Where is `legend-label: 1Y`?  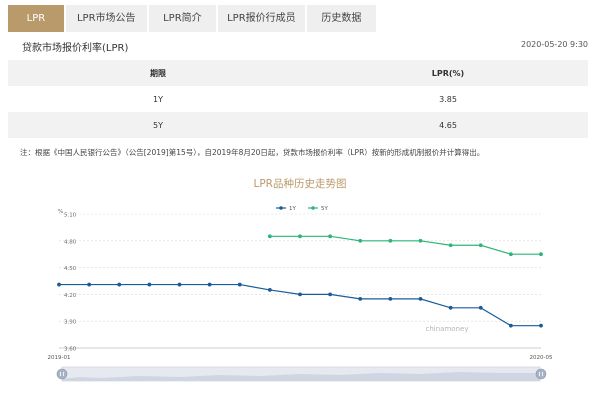
legend-label: 1Y is located at coordinates (292, 209).